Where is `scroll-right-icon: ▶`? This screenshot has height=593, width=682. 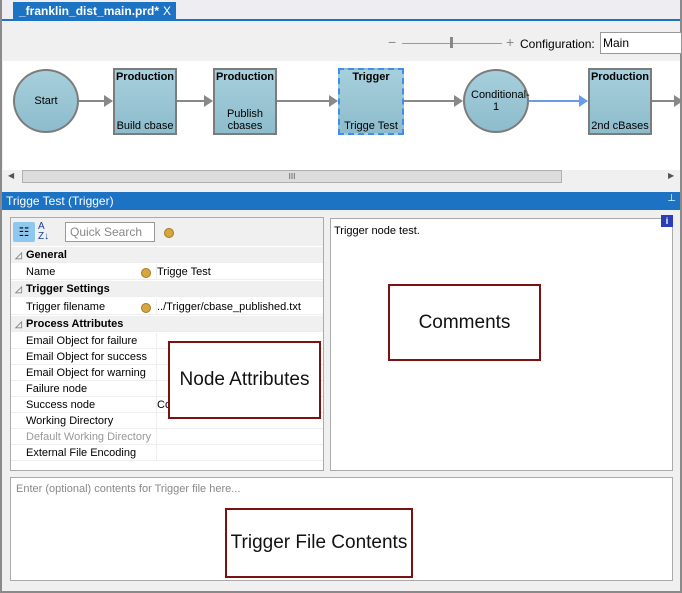 scroll-right-icon: ▶ is located at coordinates (671, 175).